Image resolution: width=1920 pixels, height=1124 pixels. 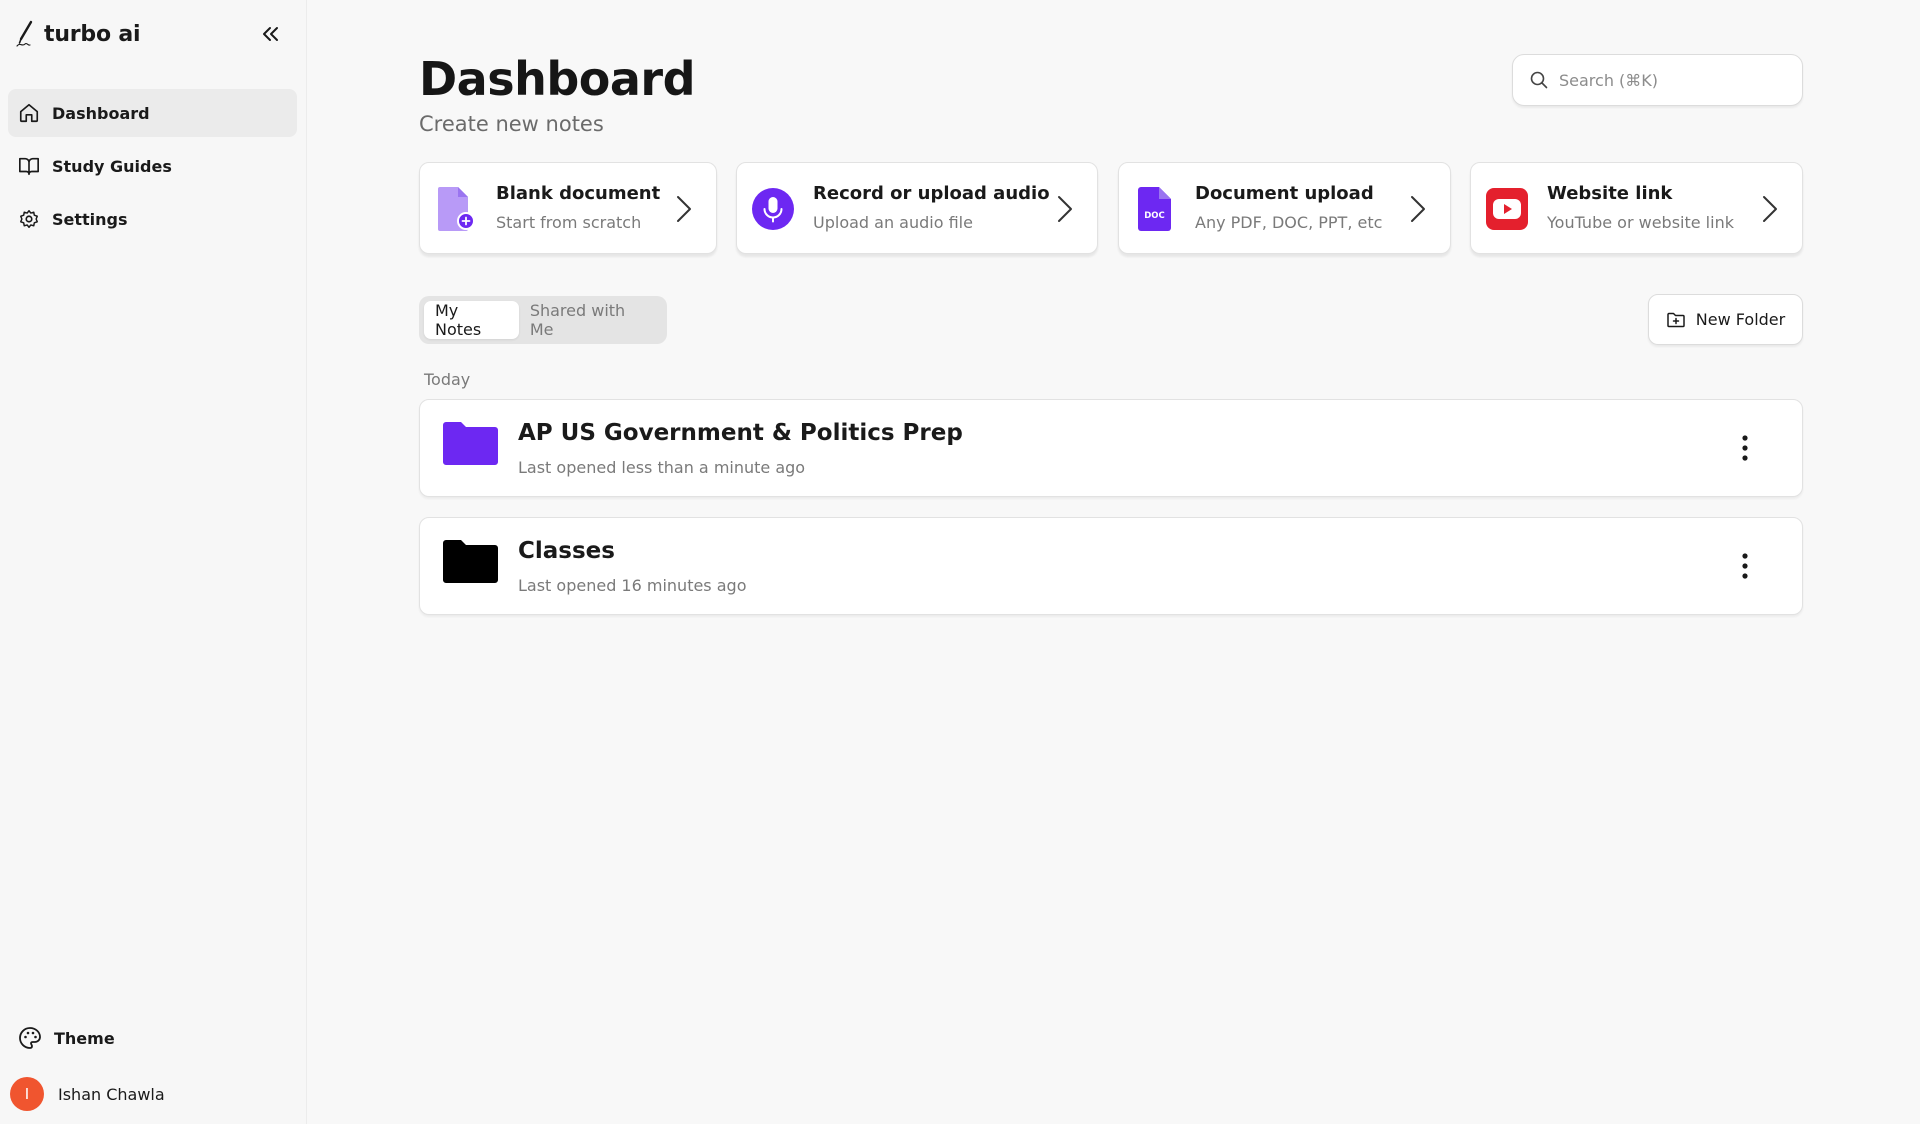 What do you see at coordinates (1636, 208) in the screenshot?
I see `create-card-website-link: Website link YouTube or website link` at bounding box center [1636, 208].